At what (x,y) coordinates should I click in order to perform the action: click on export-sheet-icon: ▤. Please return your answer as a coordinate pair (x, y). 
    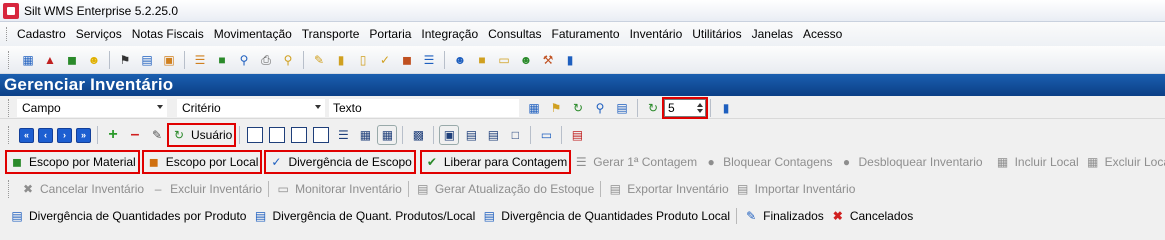
    Looking at the image, I should click on (577, 135).